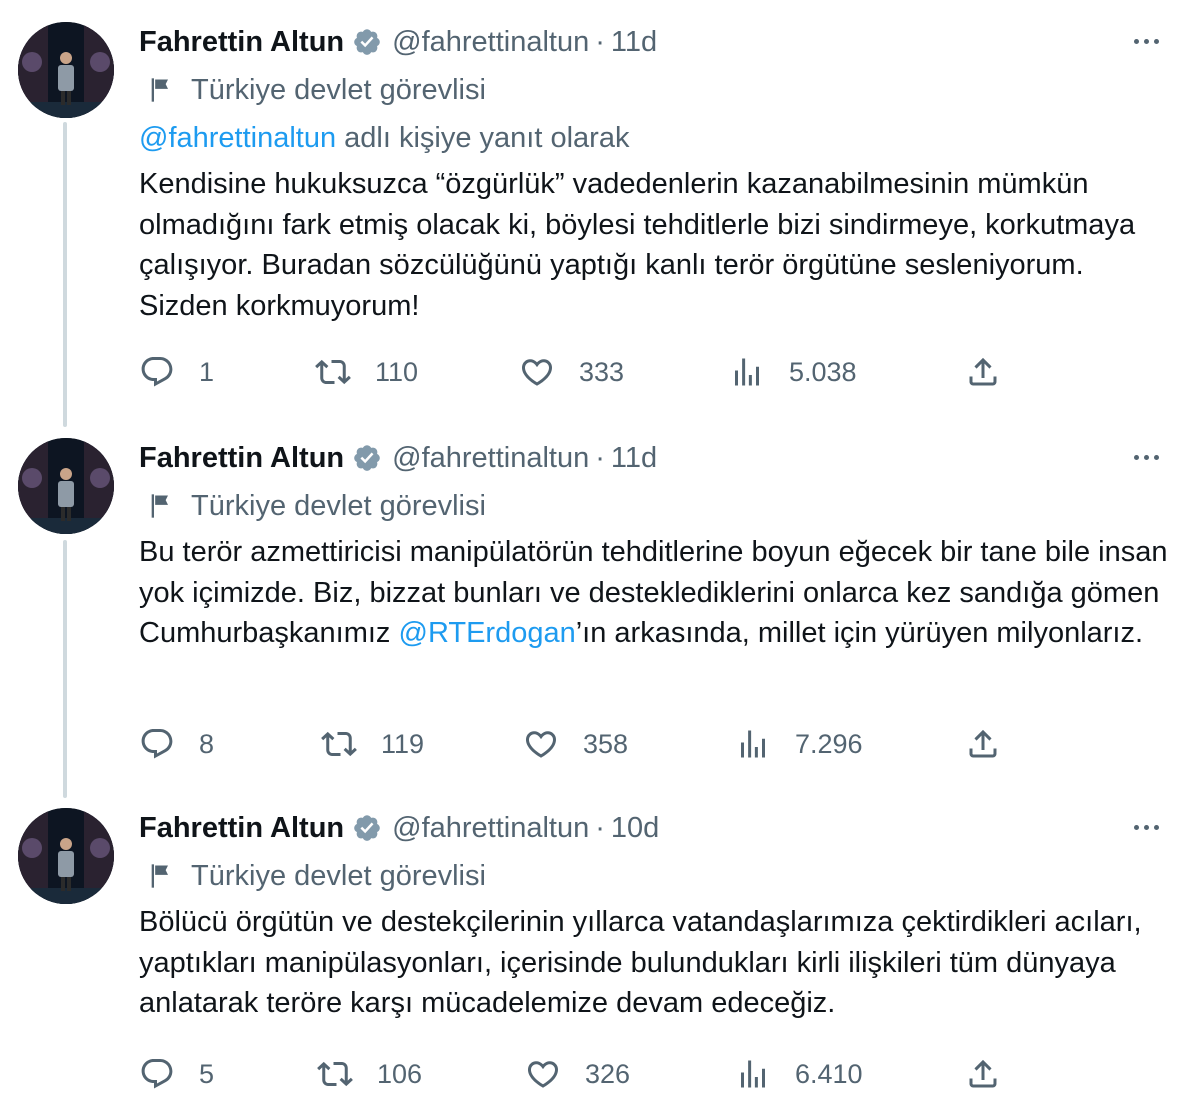 This screenshot has width=1200, height=1113. What do you see at coordinates (403, 743) in the screenshot?
I see `retweet-count: 119` at bounding box center [403, 743].